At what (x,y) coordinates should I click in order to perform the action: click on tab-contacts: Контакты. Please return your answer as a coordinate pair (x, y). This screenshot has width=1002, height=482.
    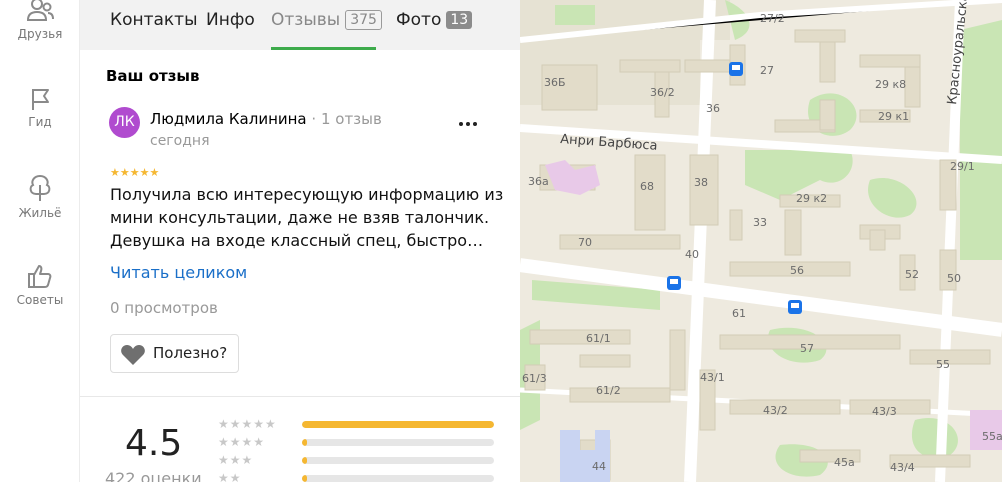
    Looking at the image, I should click on (154, 20).